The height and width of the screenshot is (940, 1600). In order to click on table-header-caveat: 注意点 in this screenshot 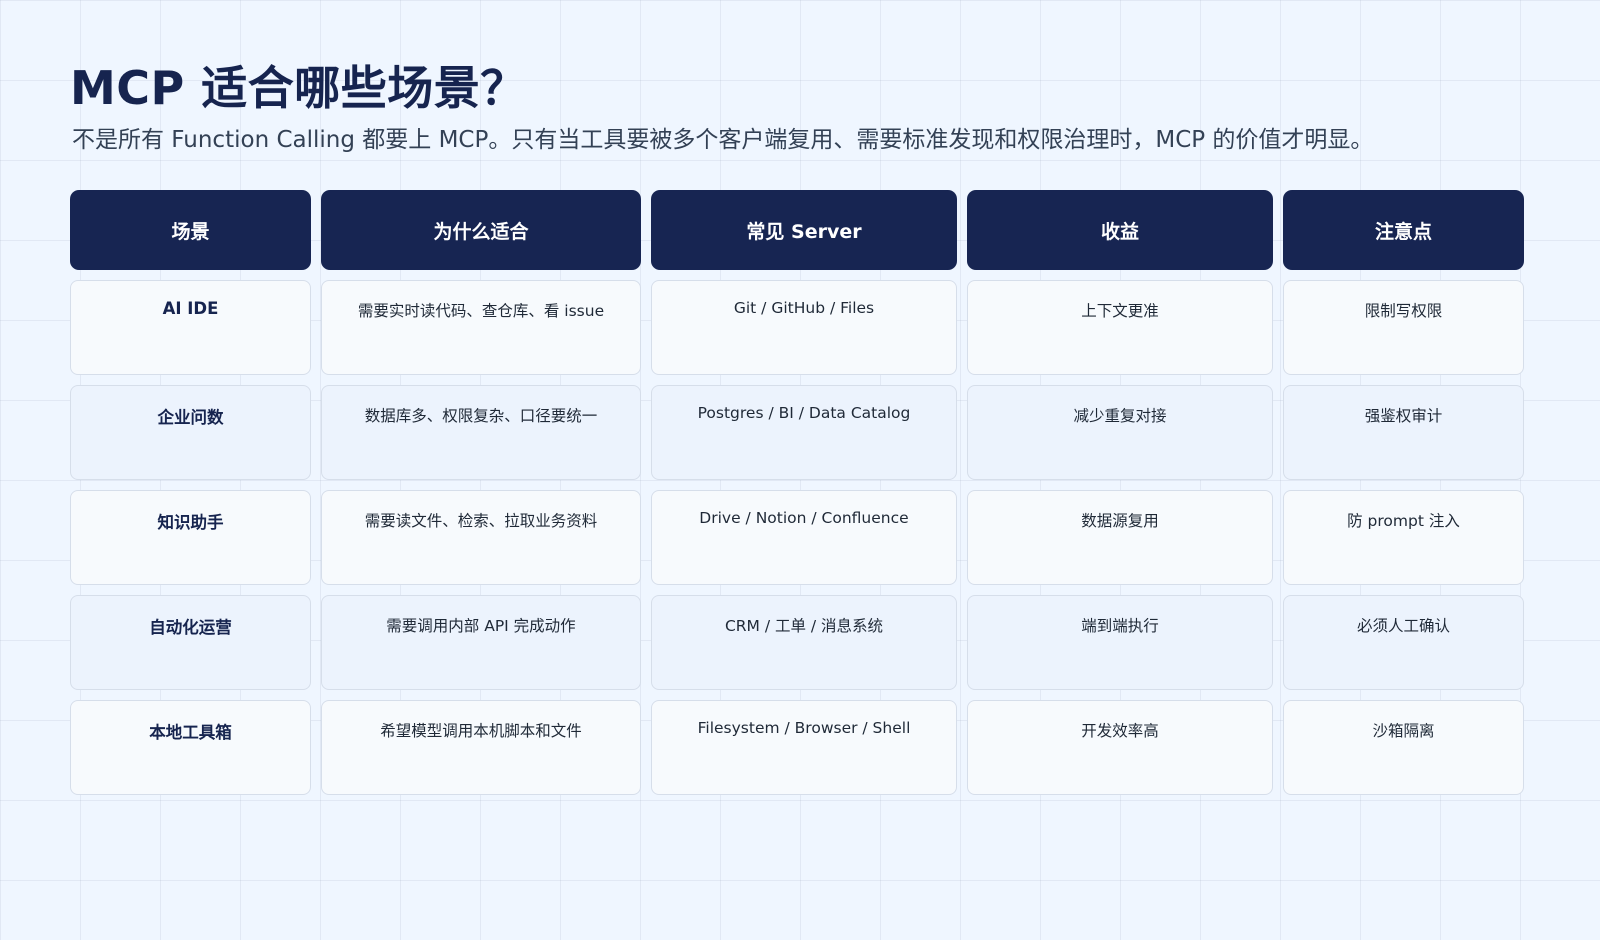, I will do `click(1403, 230)`.